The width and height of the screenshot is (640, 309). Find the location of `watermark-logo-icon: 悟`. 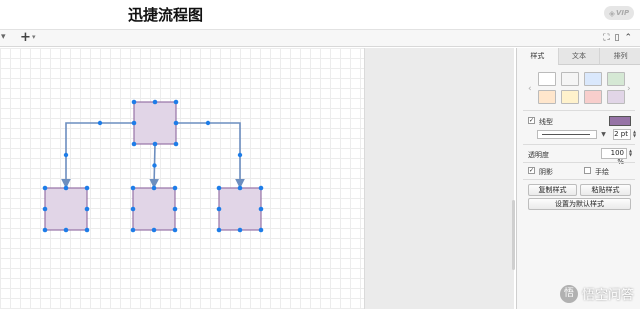

watermark-logo-icon: 悟 is located at coordinates (568, 293).